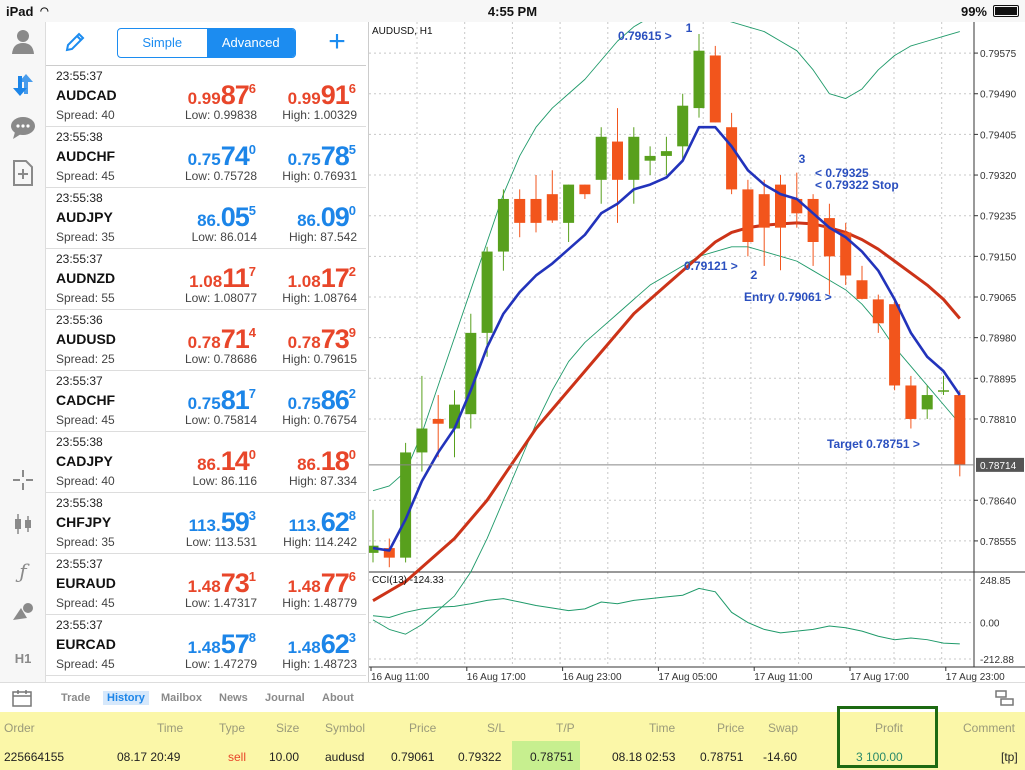 The image size is (1025, 770). I want to click on quote-symbol: CADCHF, so click(86, 400).